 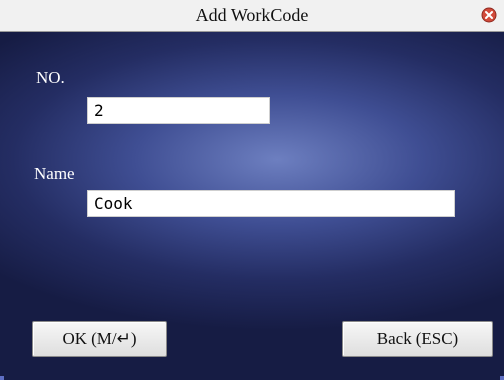 What do you see at coordinates (271, 203) in the screenshot?
I see `name-field: Cook` at bounding box center [271, 203].